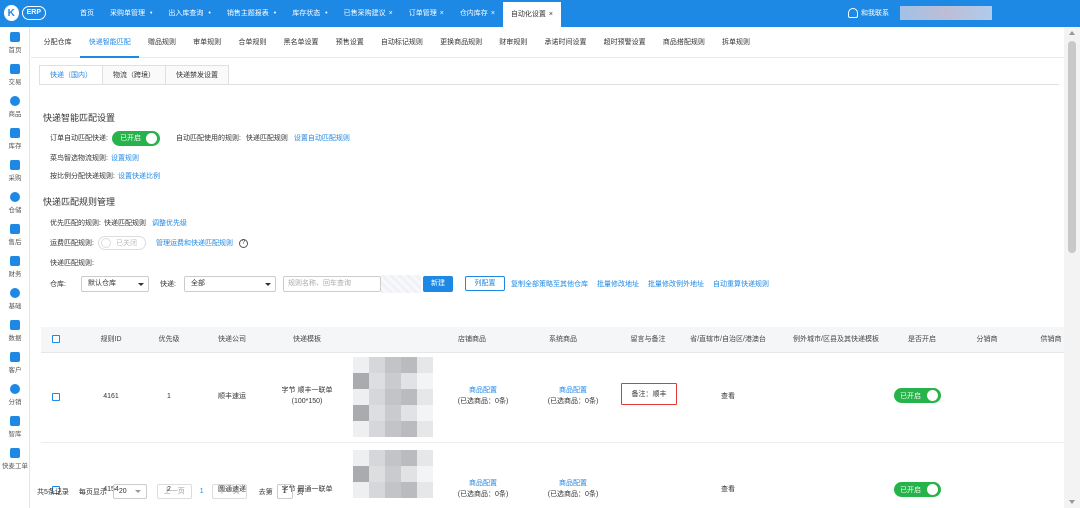  What do you see at coordinates (56, 339) in the screenshot?
I see `select-all-checkbox` at bounding box center [56, 339].